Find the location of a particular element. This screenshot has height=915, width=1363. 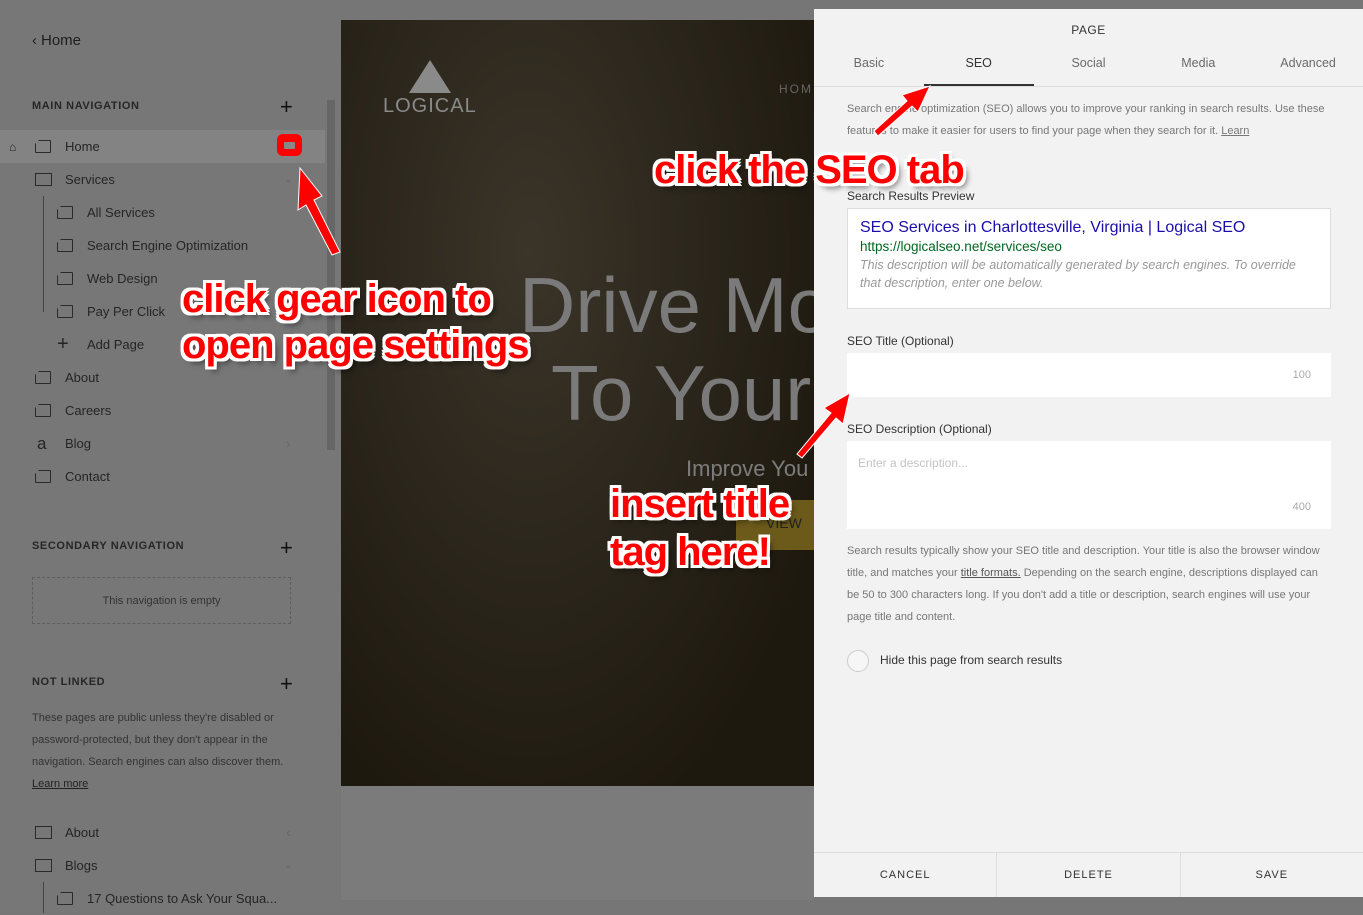

not-linked-blogs: Blogs ⌄ is located at coordinates (162, 865).